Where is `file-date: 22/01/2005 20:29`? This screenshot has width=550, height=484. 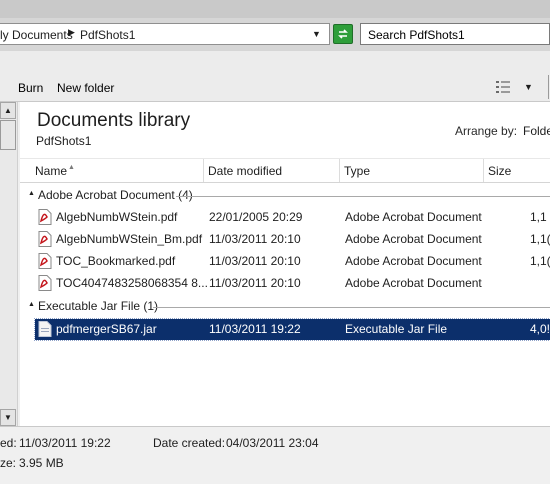
file-date: 22/01/2005 20:29 is located at coordinates (256, 217).